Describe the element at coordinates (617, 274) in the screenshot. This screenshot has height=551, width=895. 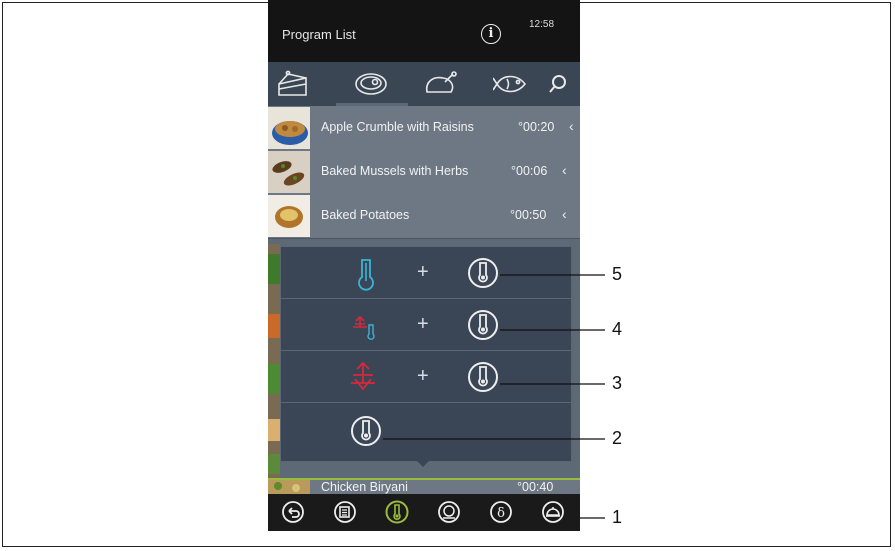
I see `callout-5: 5` at that location.